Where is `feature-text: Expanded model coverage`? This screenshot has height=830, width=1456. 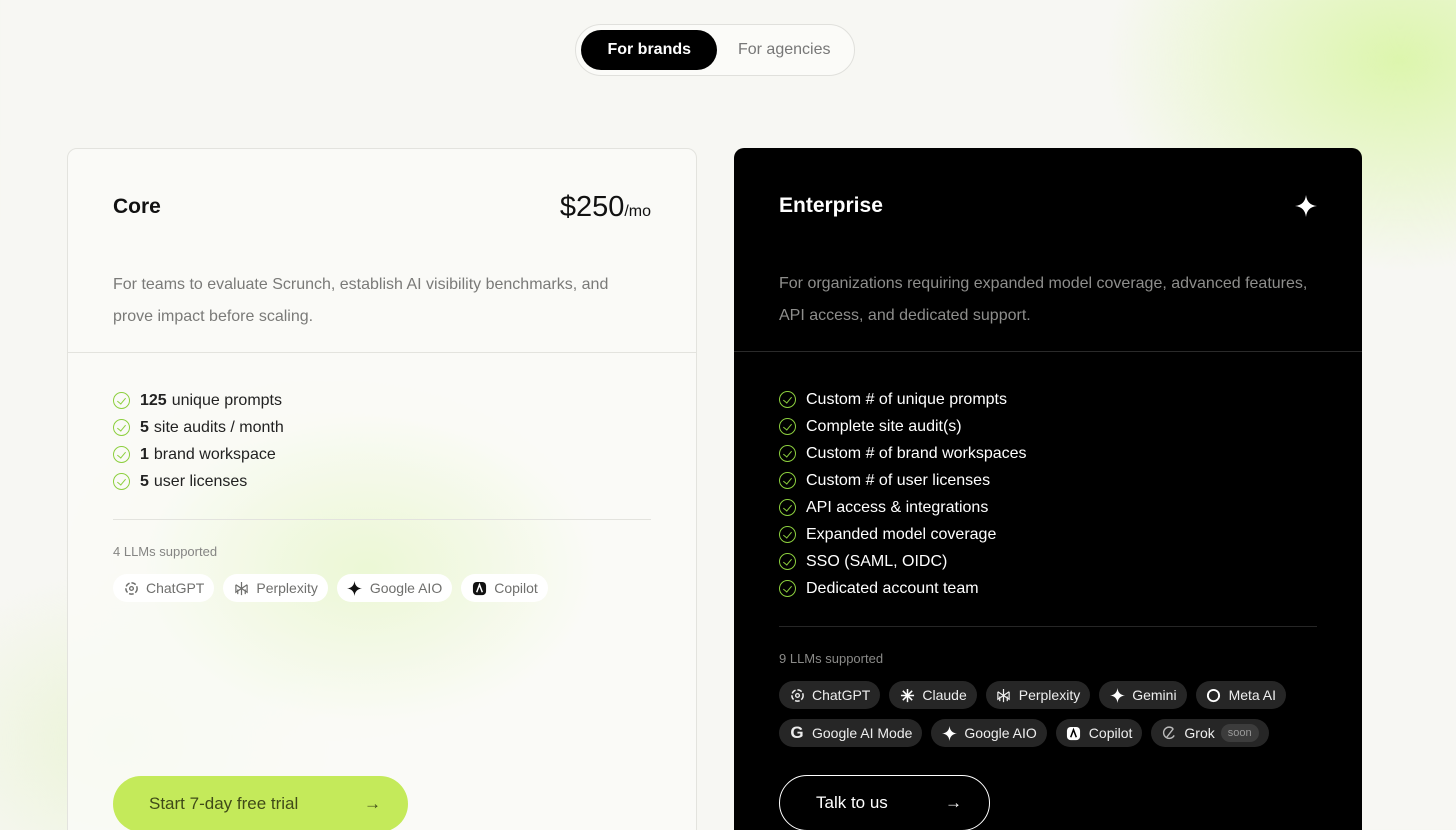 feature-text: Expanded model coverage is located at coordinates (901, 534).